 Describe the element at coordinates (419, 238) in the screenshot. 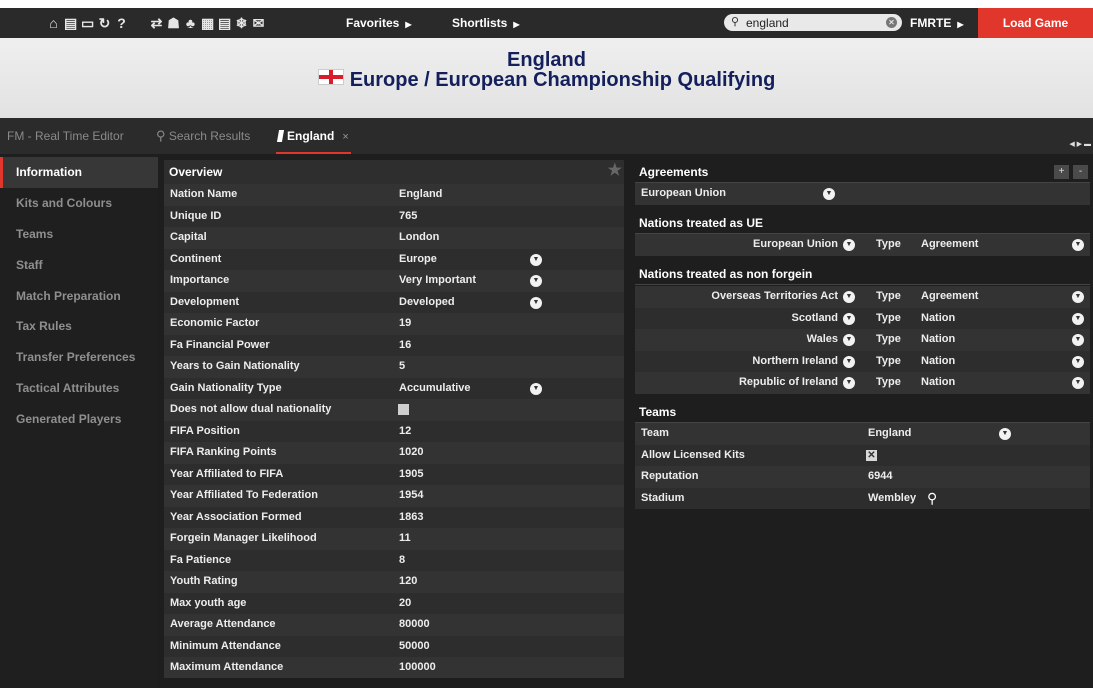

I see `field-value: London` at that location.